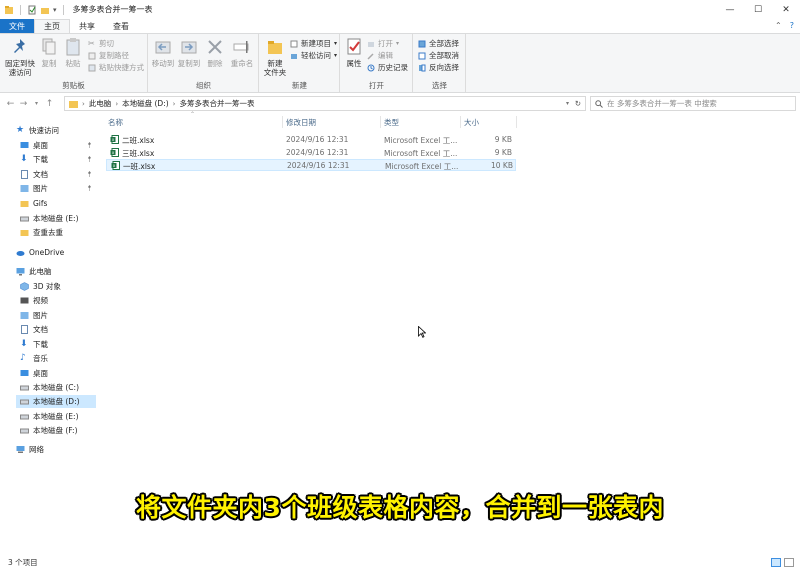  What do you see at coordinates (56, 401) in the screenshot?
I see `nav-drive-d: 本地磁盘 (D:)` at bounding box center [56, 401].